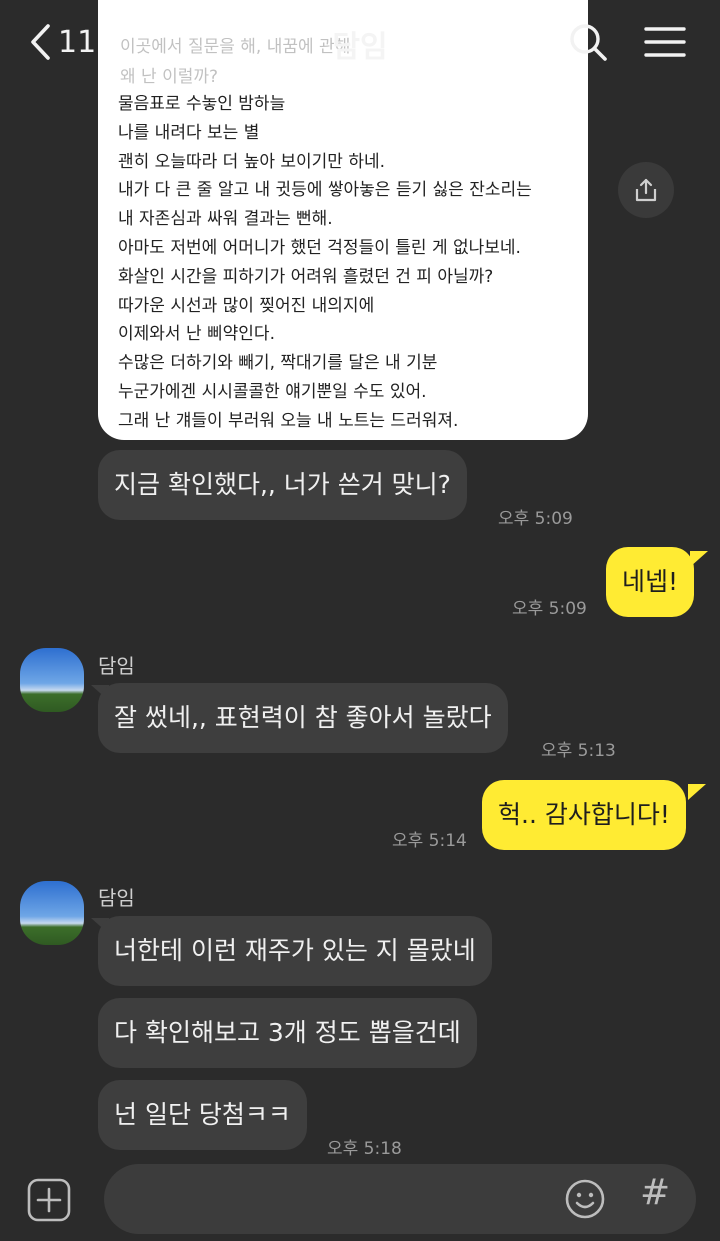  I want to click on card-line: 따가운 시선과 많이 찢어진 내의지에, so click(246, 305).